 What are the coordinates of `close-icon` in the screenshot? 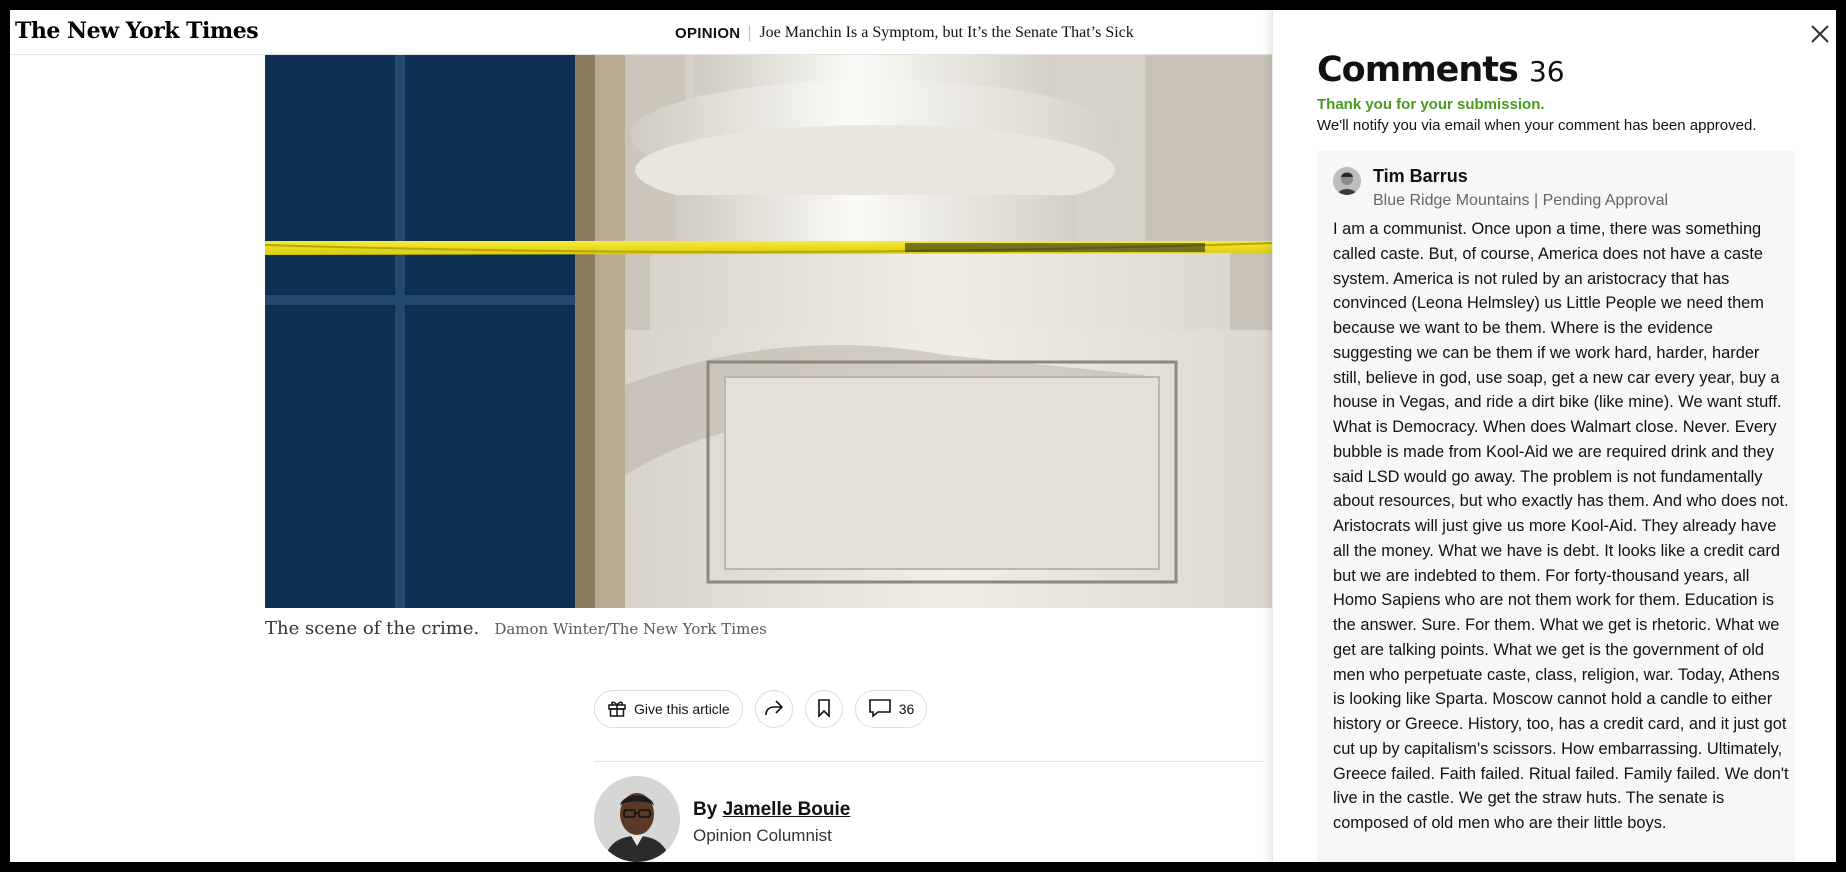 It's located at (1820, 37).